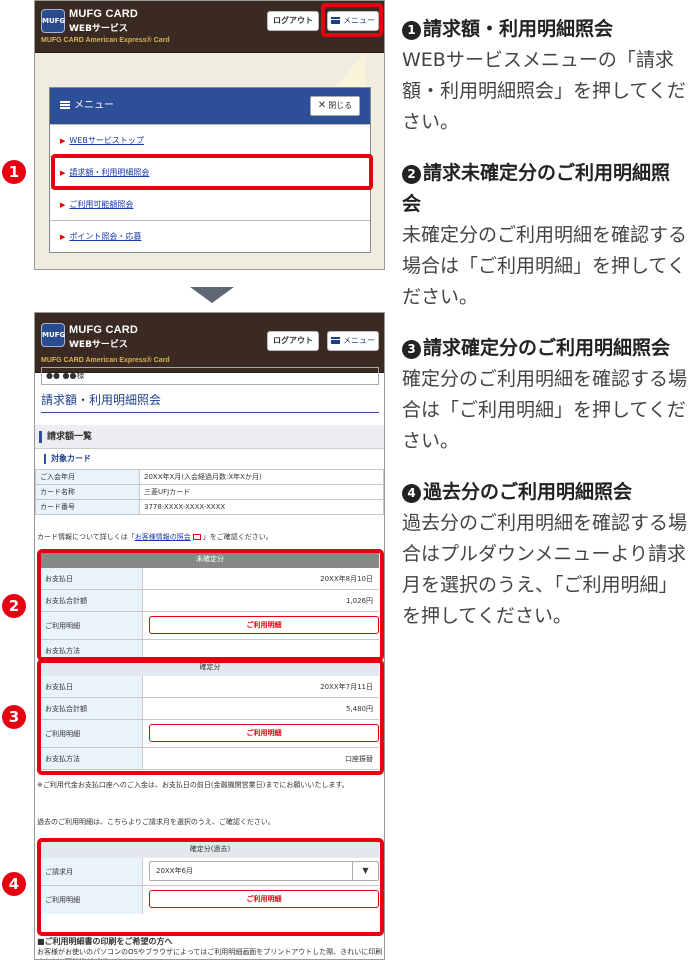 The image size is (690, 965). Describe the element at coordinates (210, 717) in the screenshot. I see `confirmed-highlight` at that location.